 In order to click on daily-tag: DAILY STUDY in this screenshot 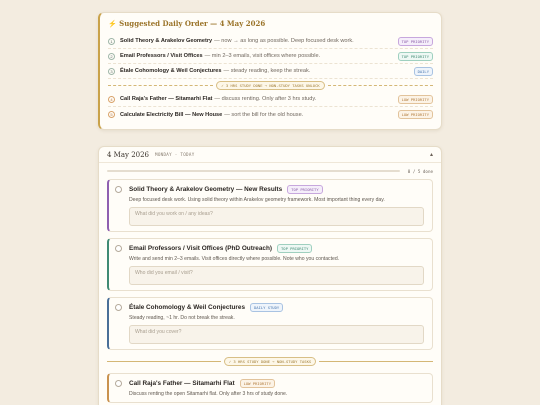, I will do `click(267, 307)`.